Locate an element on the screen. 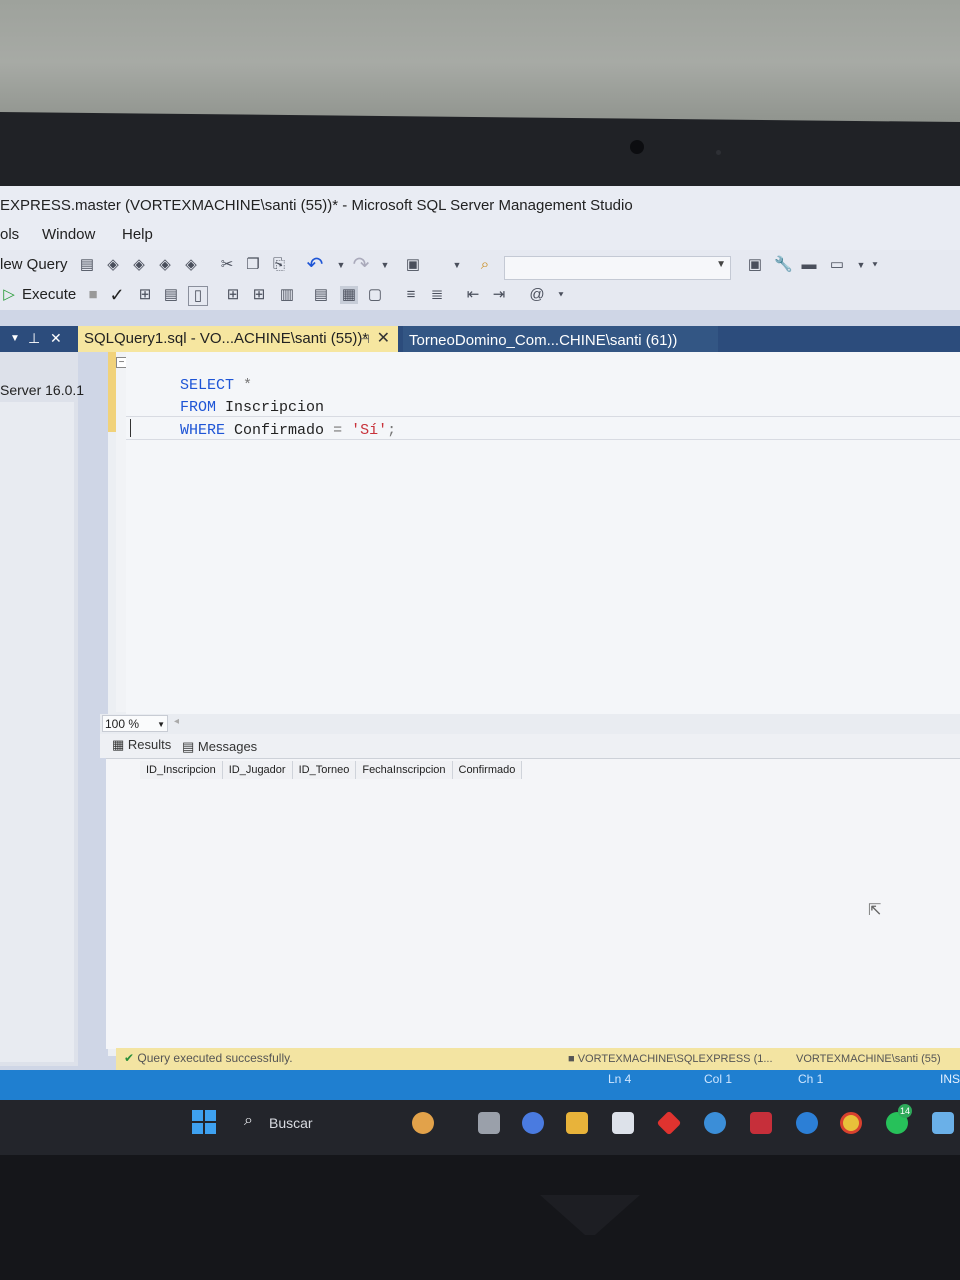 The height and width of the screenshot is (1280, 960). mcafee-icon is located at coordinates (761, 1123).